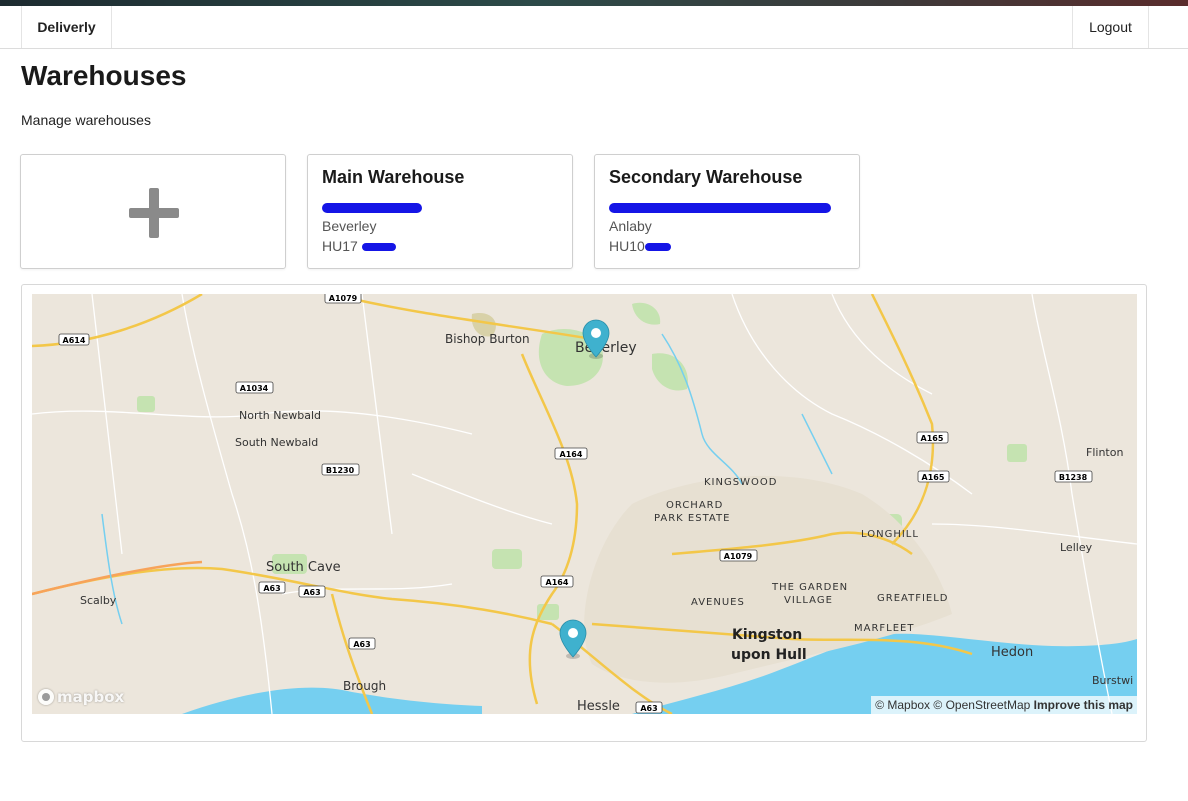 This screenshot has height=801, width=1188. What do you see at coordinates (1110, 27) in the screenshot?
I see `logout-link: Logout` at bounding box center [1110, 27].